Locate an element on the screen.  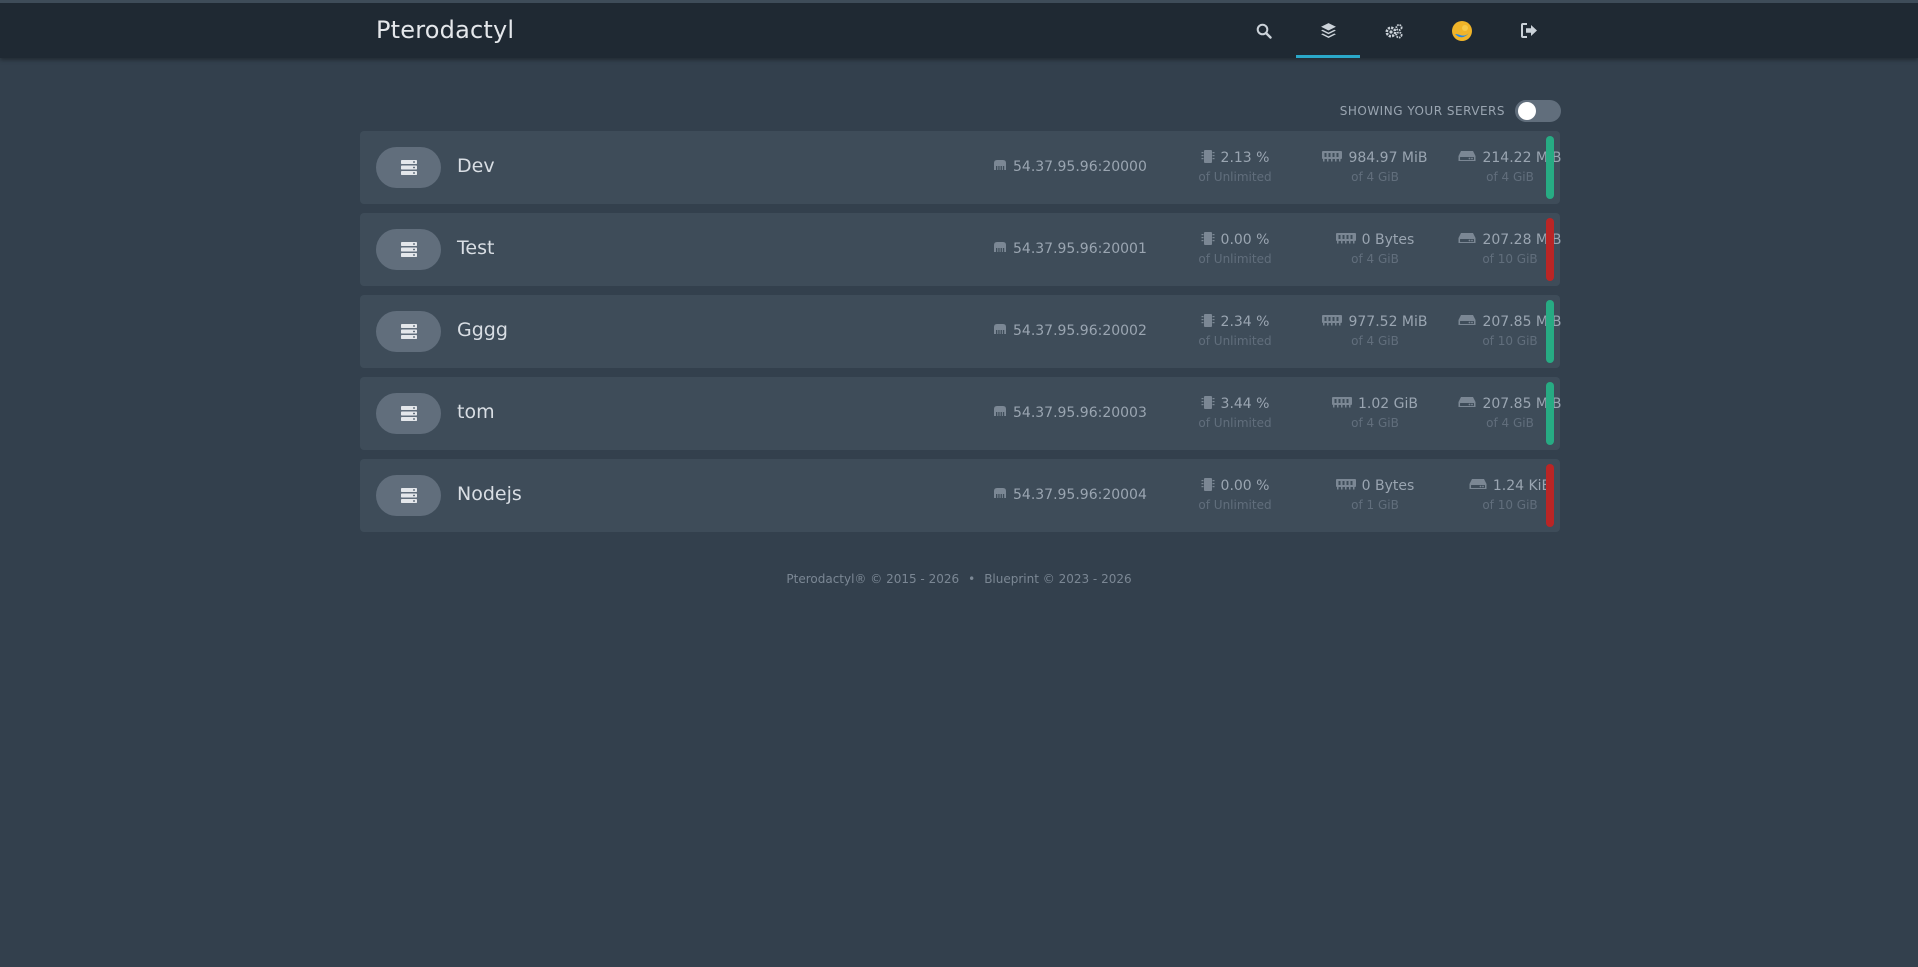
cpu-usage: 2.13 % of Unlimited is located at coordinates (1235, 166).